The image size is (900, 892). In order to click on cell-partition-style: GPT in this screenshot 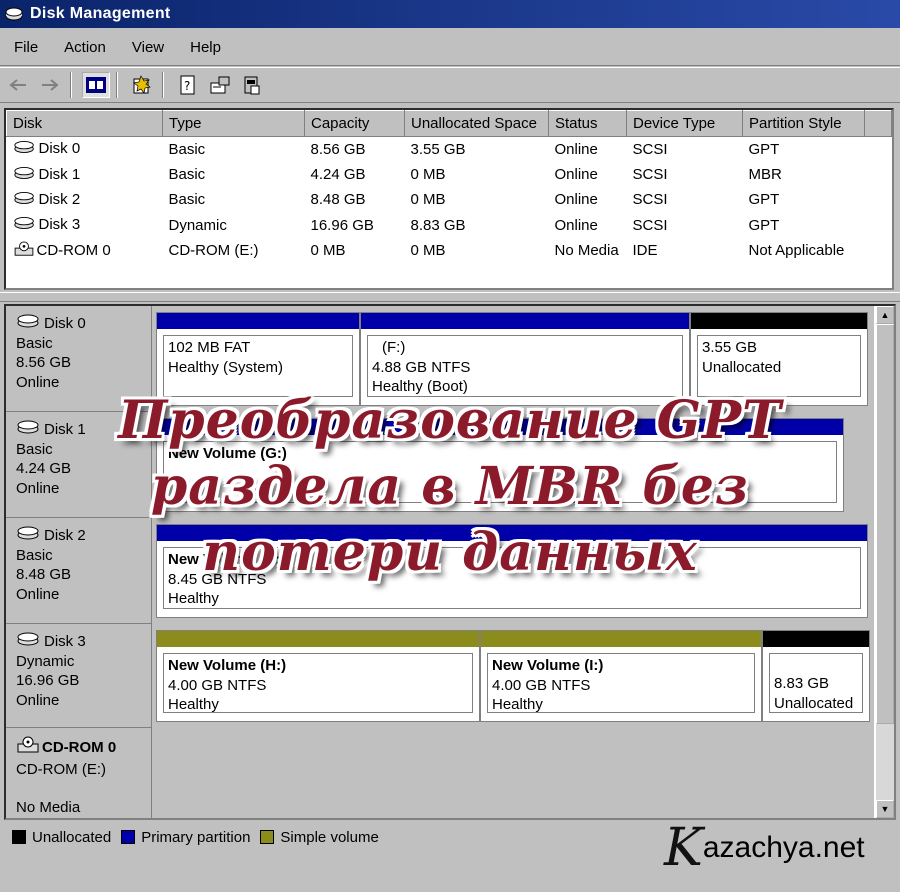, I will do `click(764, 149)`.